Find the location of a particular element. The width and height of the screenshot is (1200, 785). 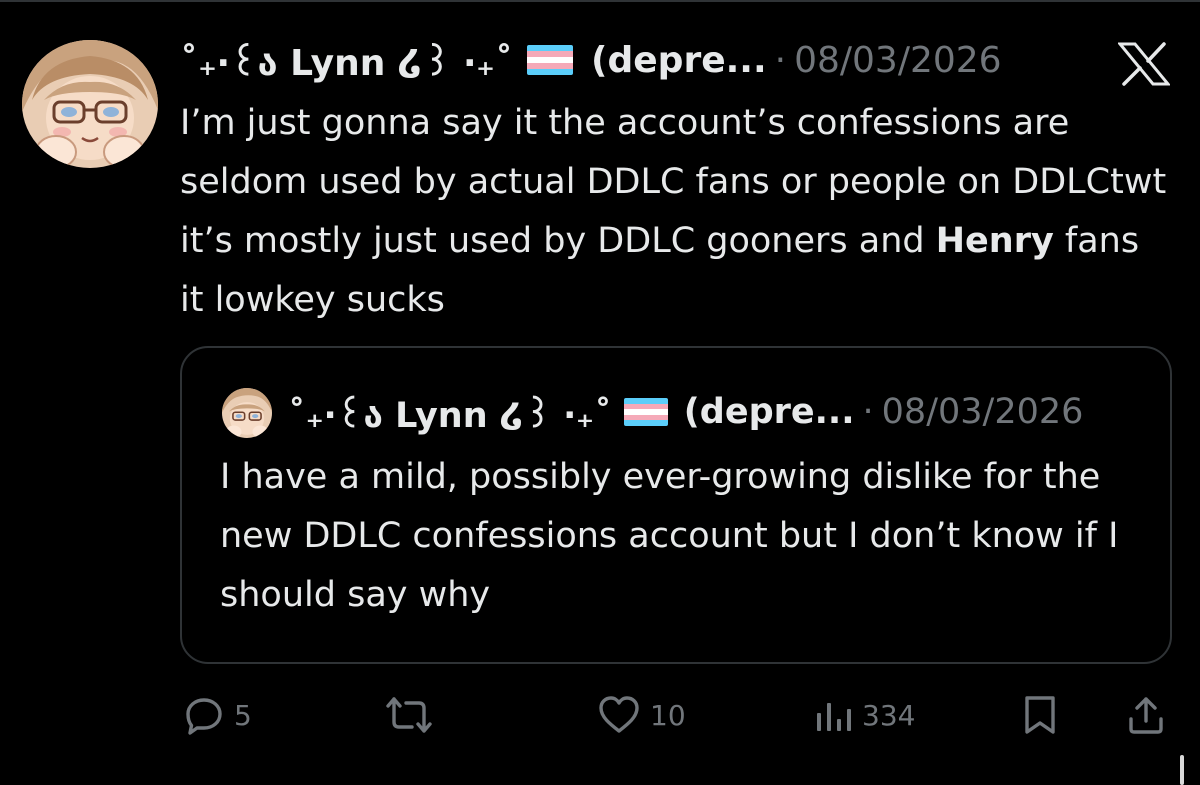

post-text-bold: Henry is located at coordinates (994, 241).